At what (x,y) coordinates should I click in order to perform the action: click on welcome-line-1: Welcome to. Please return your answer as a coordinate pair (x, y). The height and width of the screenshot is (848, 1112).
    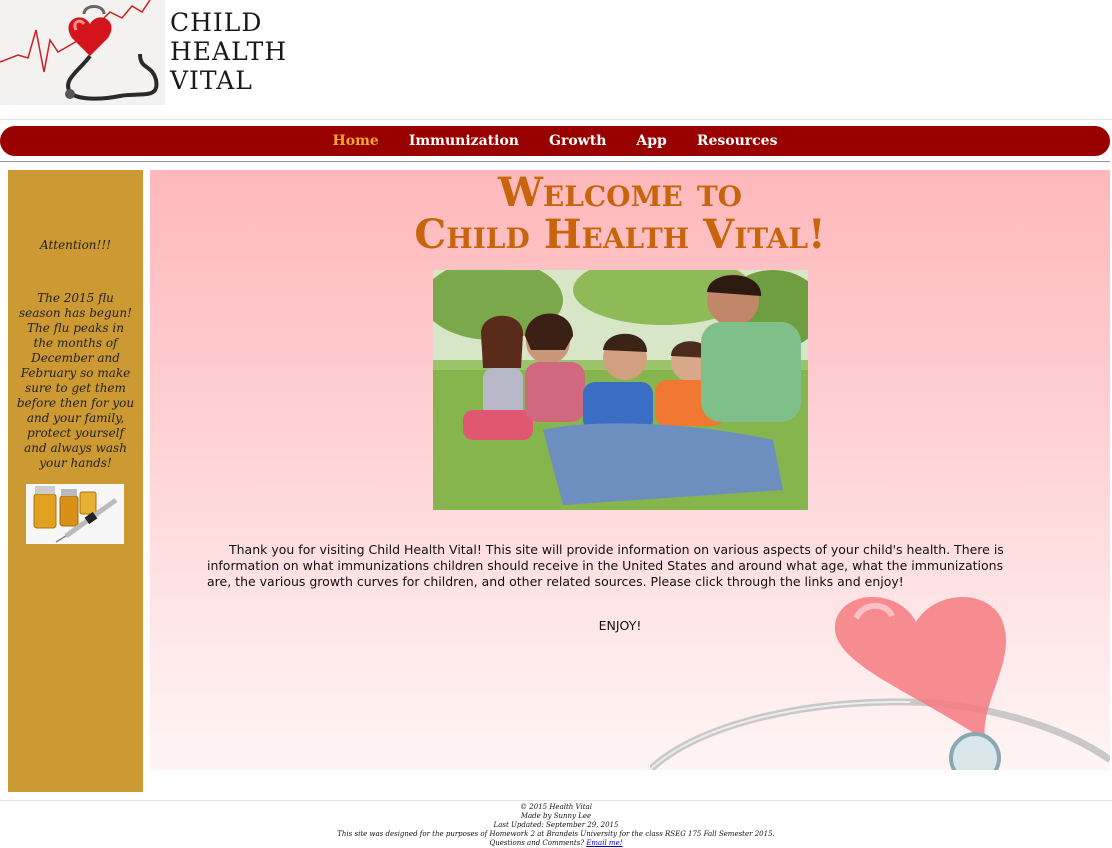
    Looking at the image, I should click on (620, 193).